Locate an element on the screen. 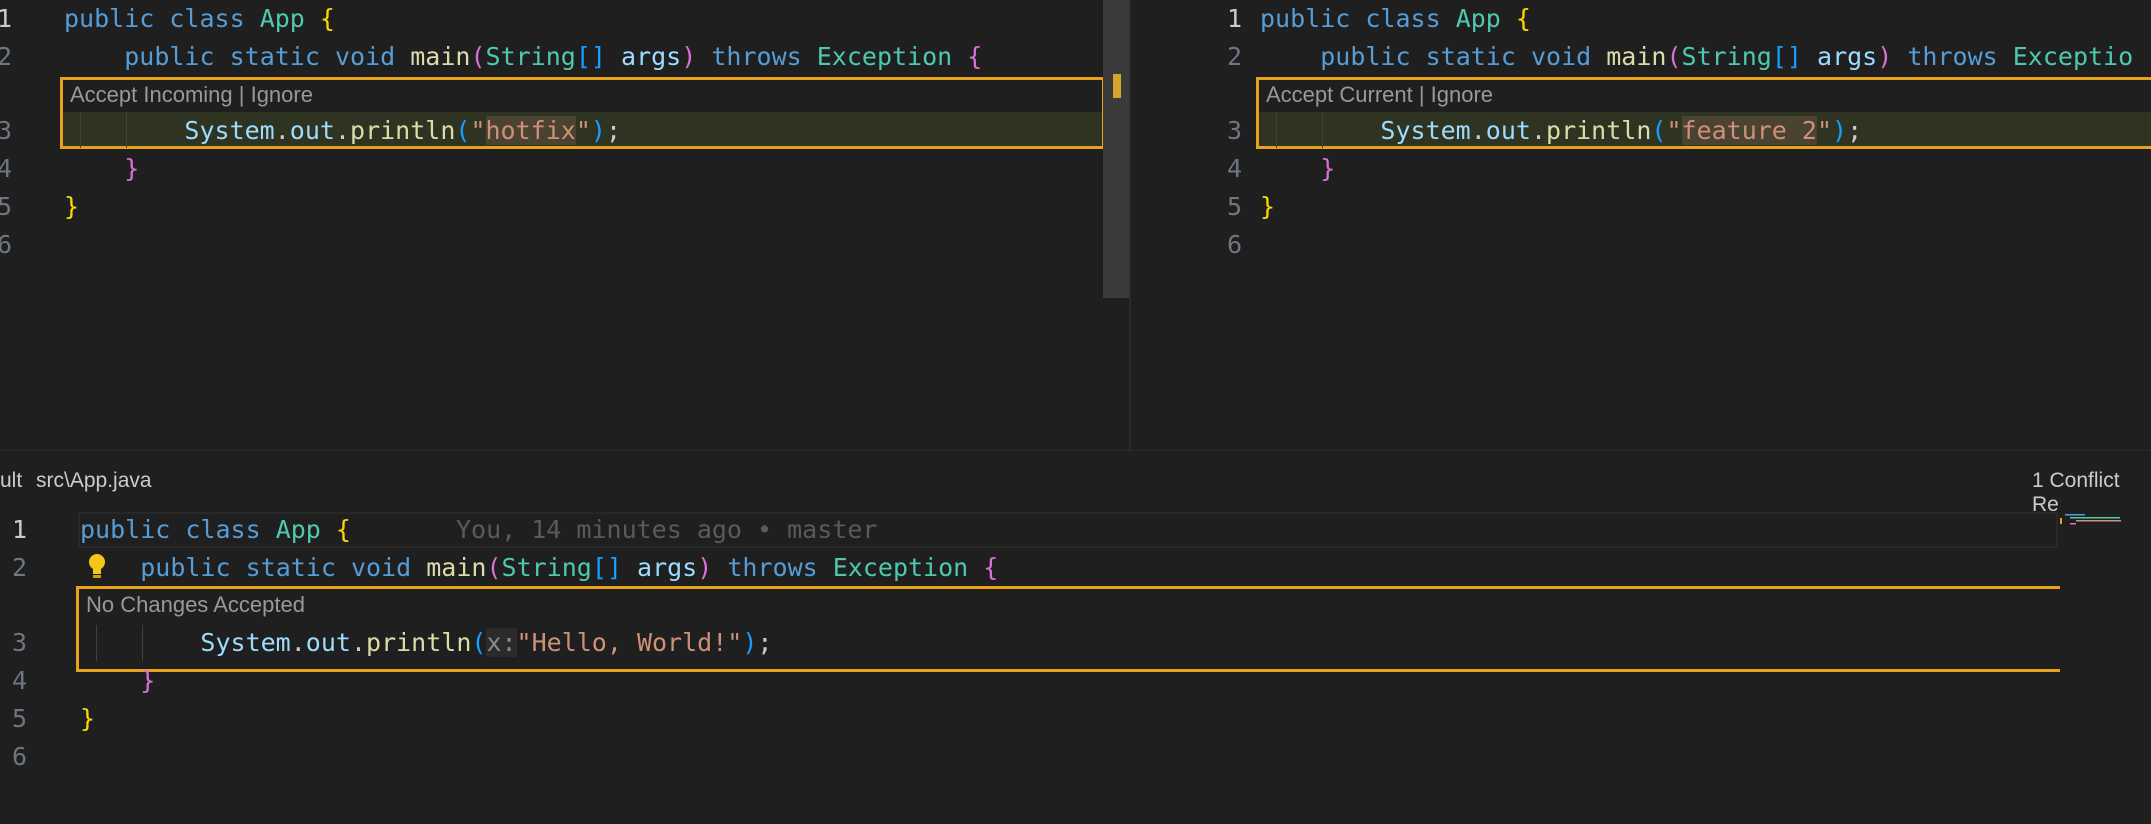 The height and width of the screenshot is (824, 2151). conflict-marker is located at coordinates (1117, 86).